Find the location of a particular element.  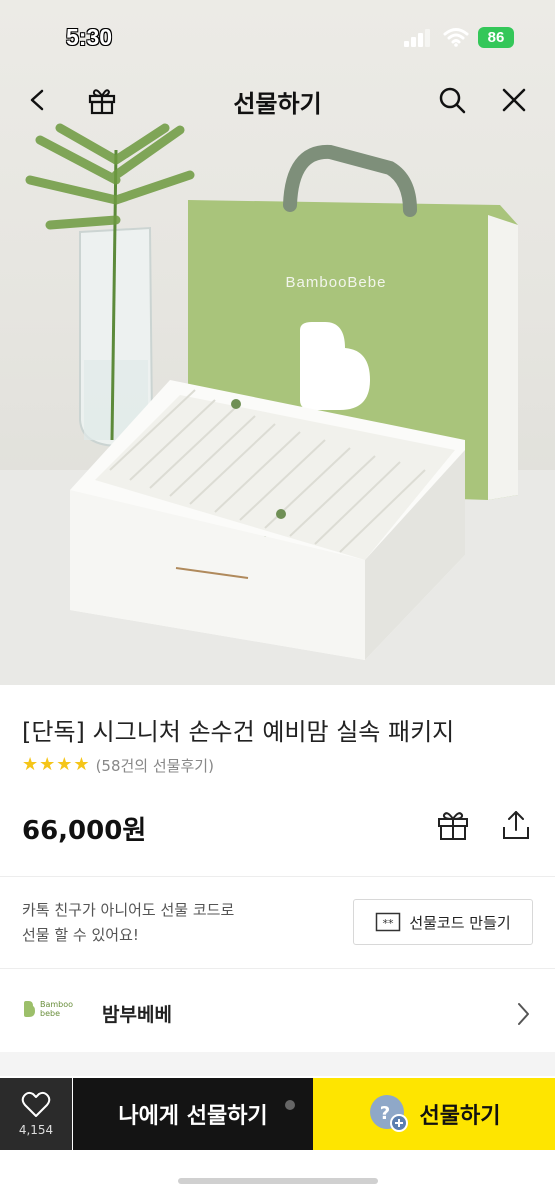

close-button is located at coordinates (514, 100).